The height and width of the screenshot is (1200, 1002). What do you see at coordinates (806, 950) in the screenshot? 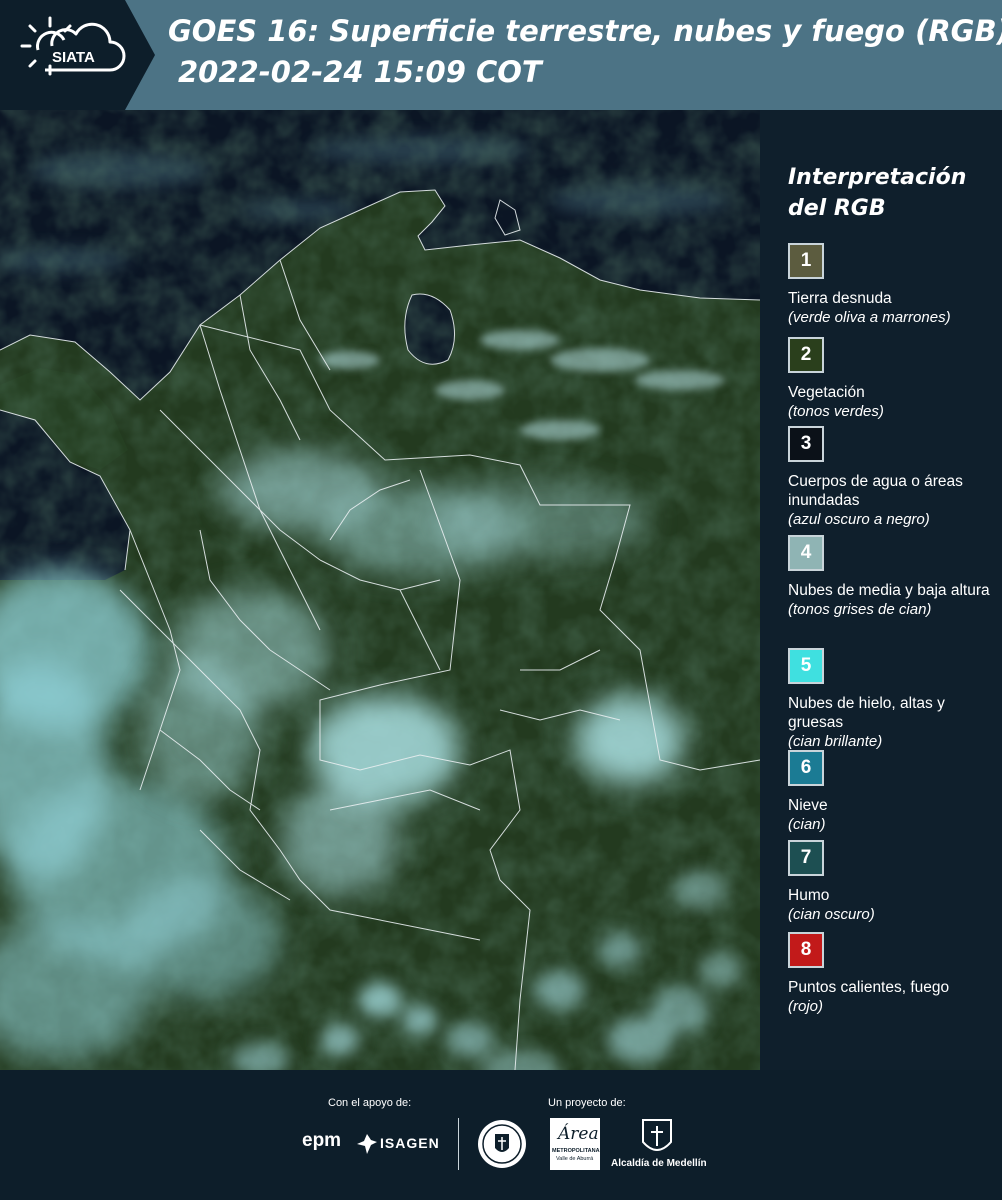
I see `legend-swatch: 8` at bounding box center [806, 950].